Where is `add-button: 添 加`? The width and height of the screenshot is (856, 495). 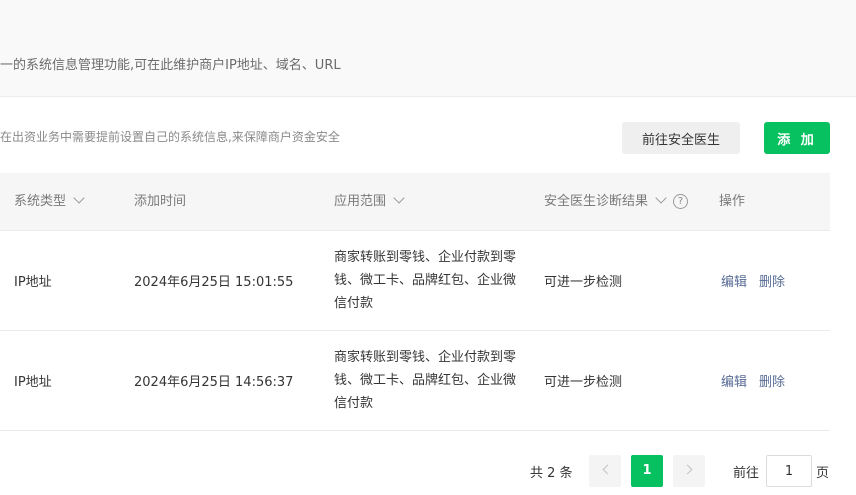
add-button: 添 加 is located at coordinates (797, 138).